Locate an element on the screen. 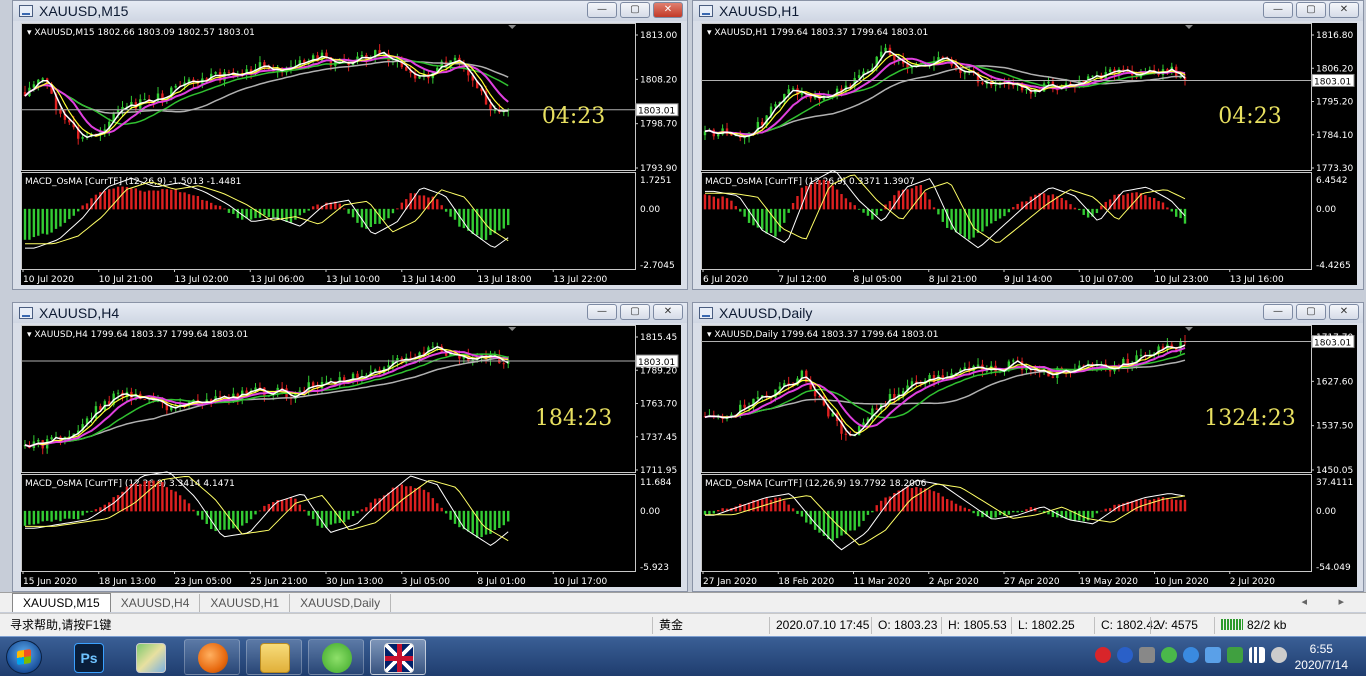 Image resolution: width=1366 pixels, height=676 pixels. help-icon is located at coordinates (1125, 655).